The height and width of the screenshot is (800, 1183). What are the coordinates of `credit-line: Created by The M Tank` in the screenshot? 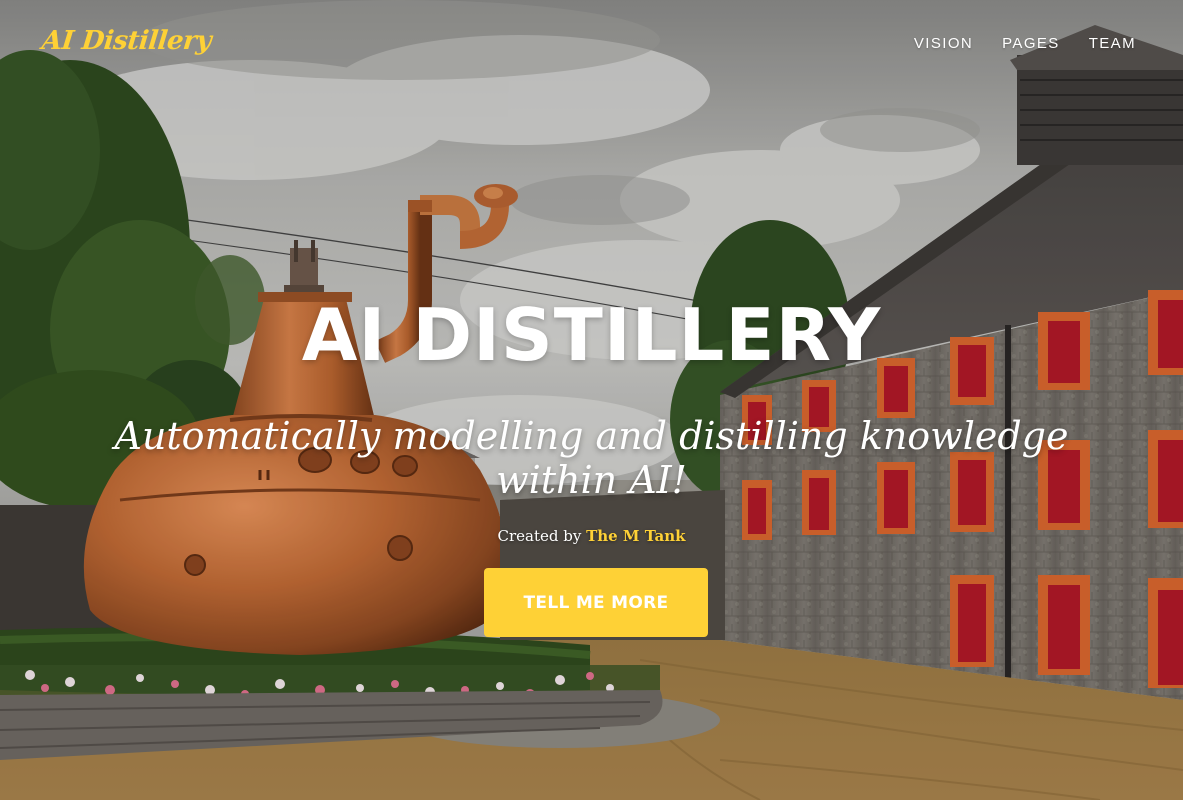 It's located at (591, 536).